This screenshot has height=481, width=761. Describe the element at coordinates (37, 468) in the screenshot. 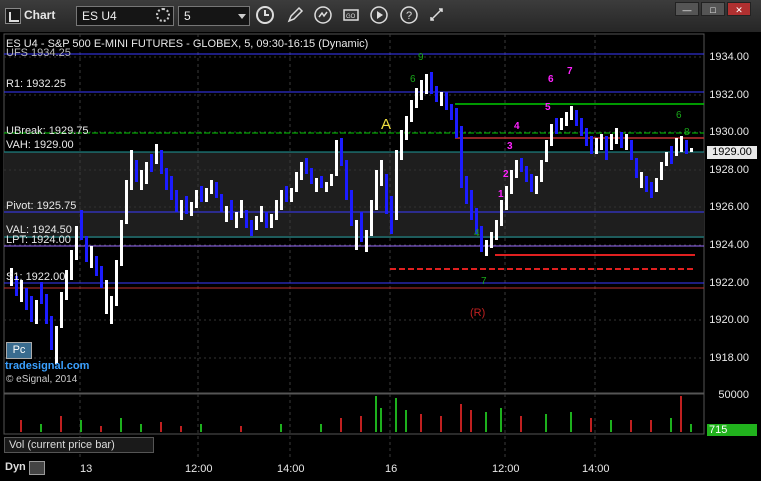

I see `dyn-toggle-icon` at that location.